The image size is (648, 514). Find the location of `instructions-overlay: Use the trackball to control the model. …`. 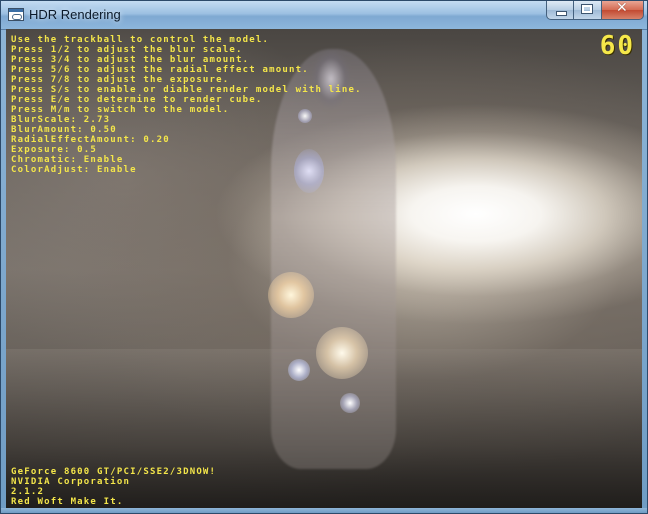

instructions-overlay: Use the trackball to control the model. … is located at coordinates (186, 105).